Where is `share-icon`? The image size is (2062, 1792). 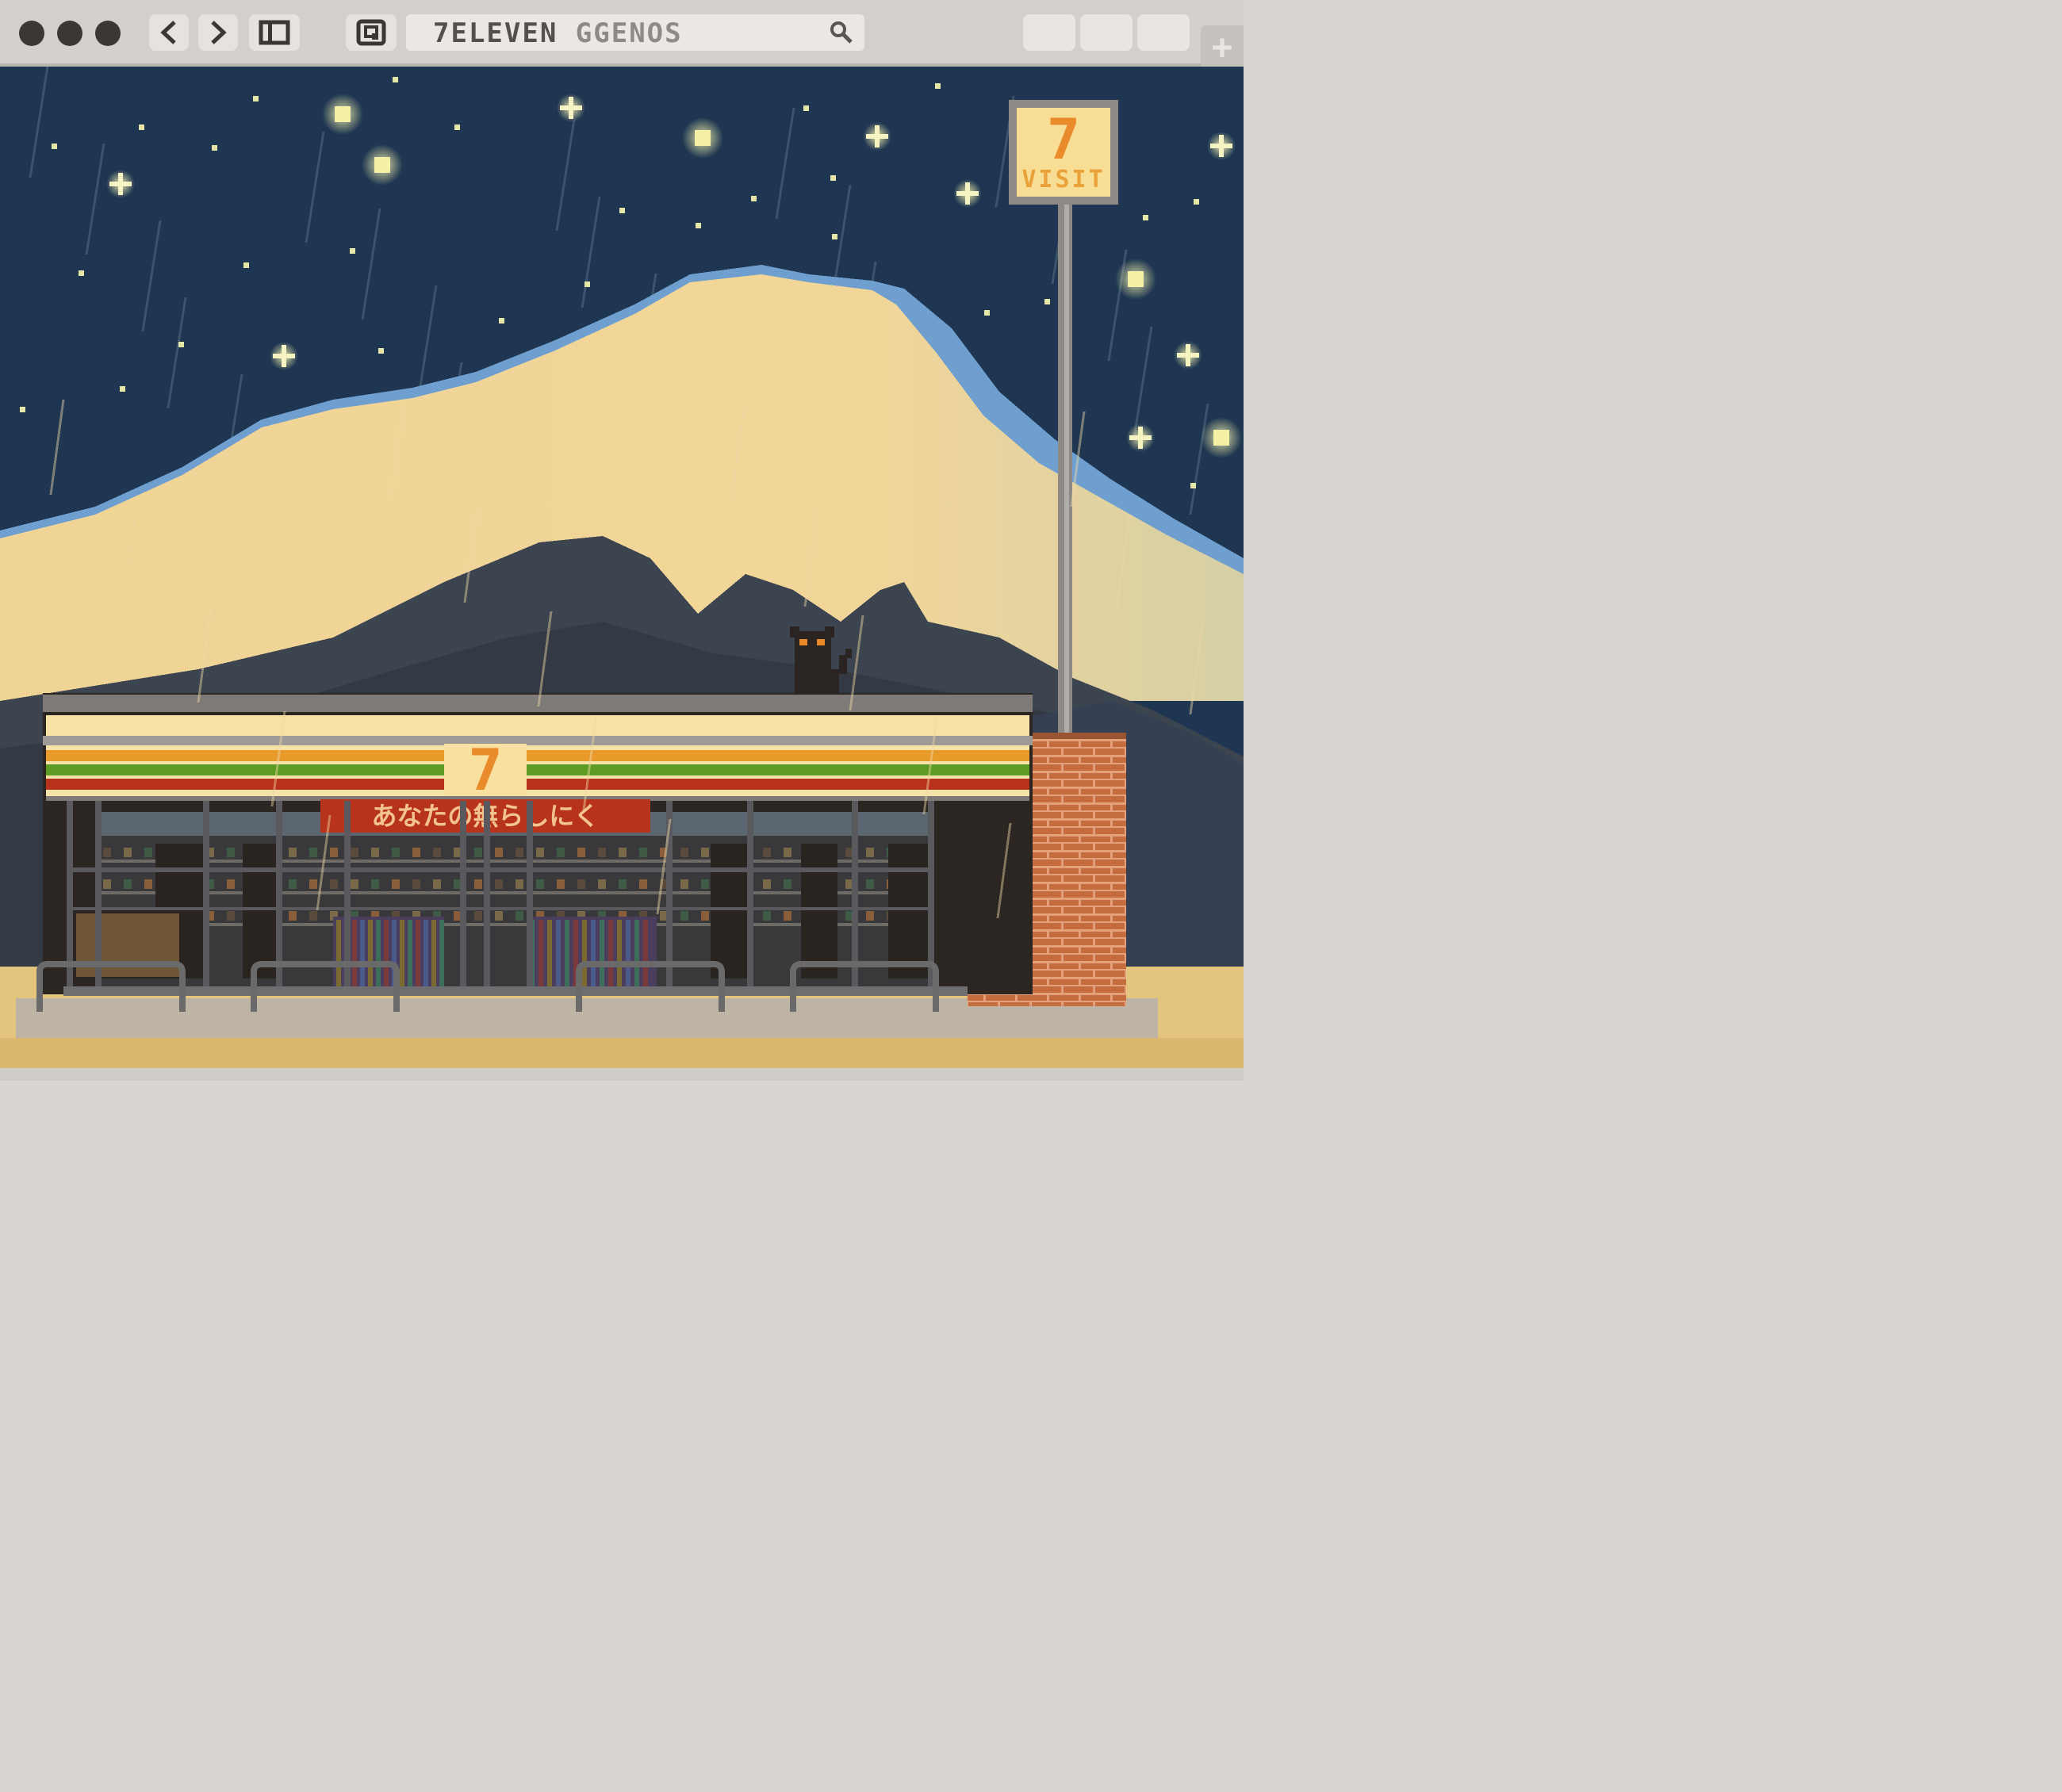 share-icon is located at coordinates (371, 32).